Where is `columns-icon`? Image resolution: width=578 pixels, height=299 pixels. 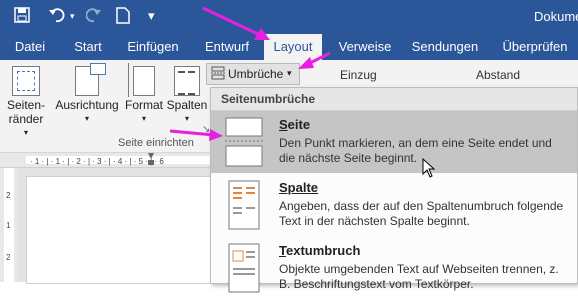 columns-icon is located at coordinates (187, 81).